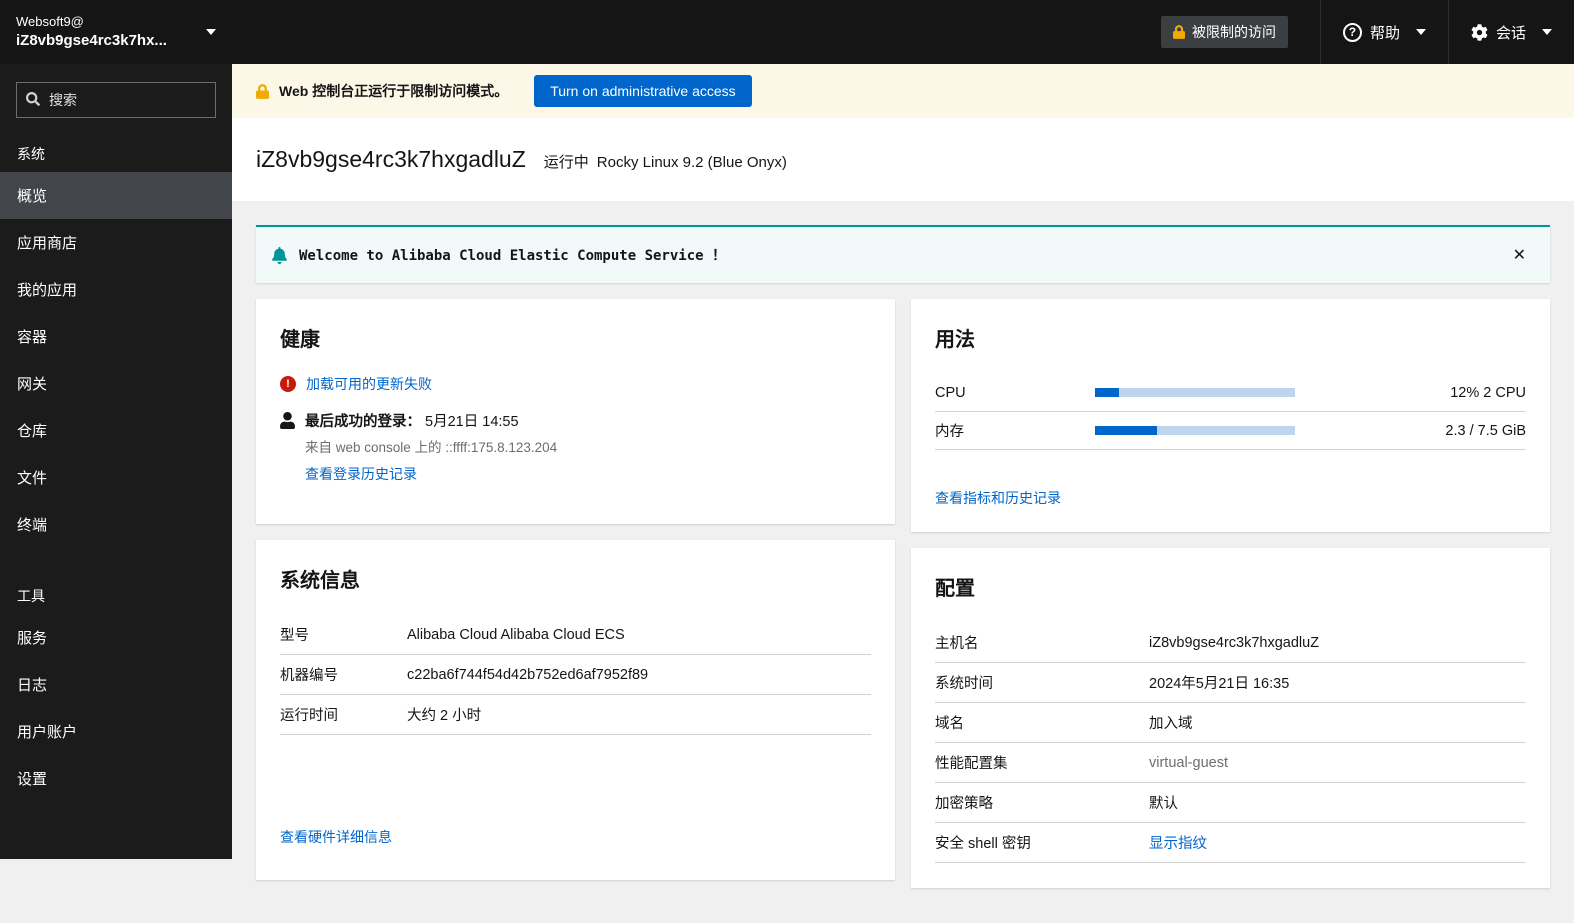  Describe the element at coordinates (116, 684) in the screenshot. I see `sidebar-item-logs: 日志` at that location.